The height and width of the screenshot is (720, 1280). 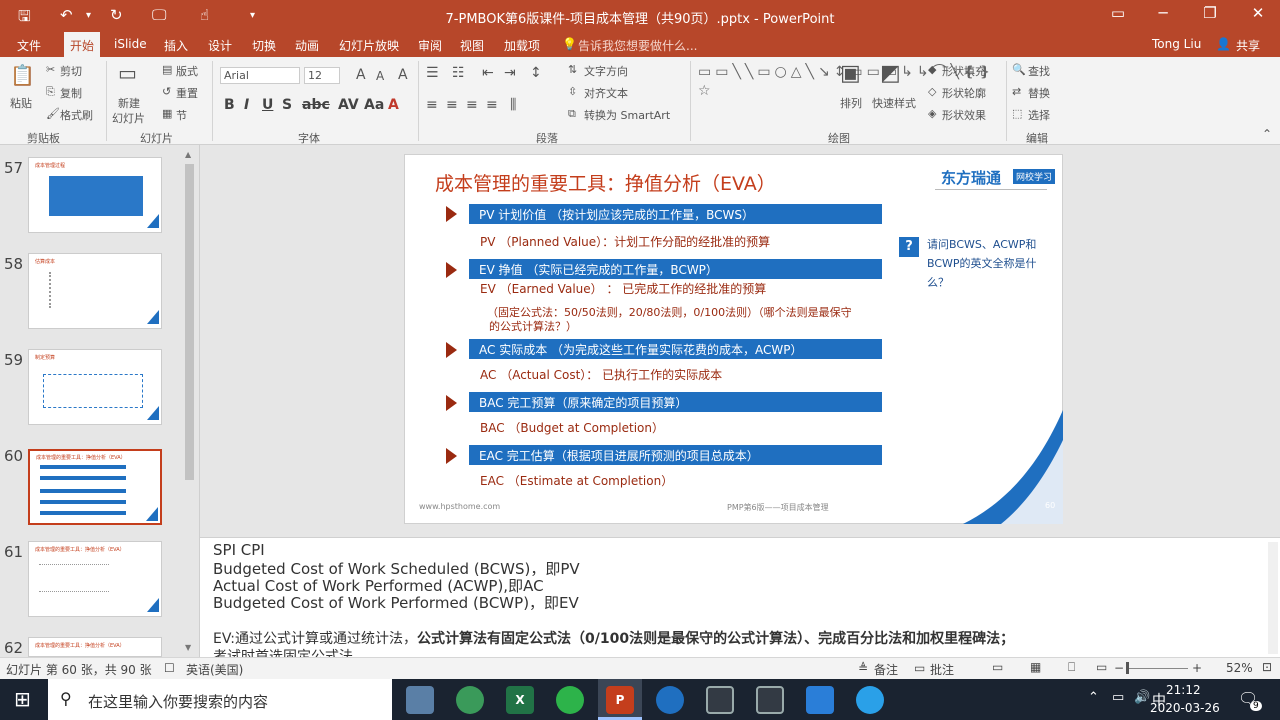 What do you see at coordinates (863, 668) in the screenshot?
I see `notes-icon: ≜` at bounding box center [863, 668].